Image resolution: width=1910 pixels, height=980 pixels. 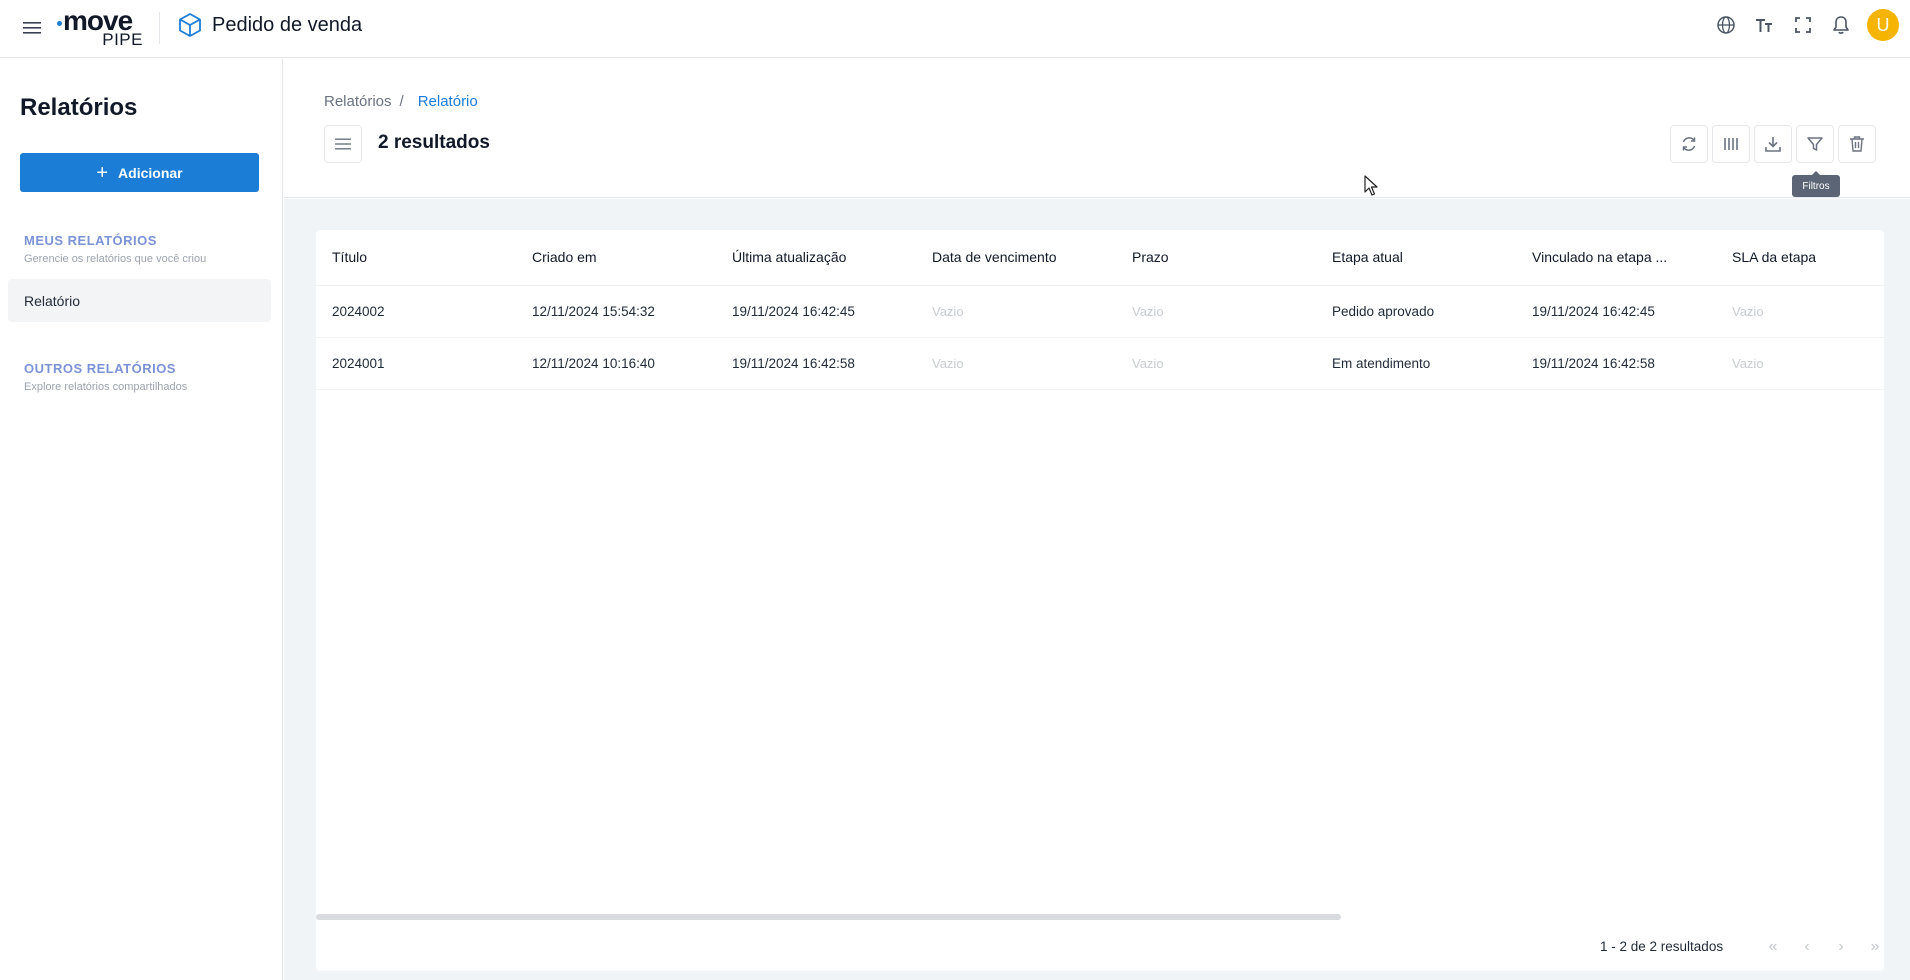 I want to click on table-cell: 12/11/2024 15:54:32, so click(x=593, y=311).